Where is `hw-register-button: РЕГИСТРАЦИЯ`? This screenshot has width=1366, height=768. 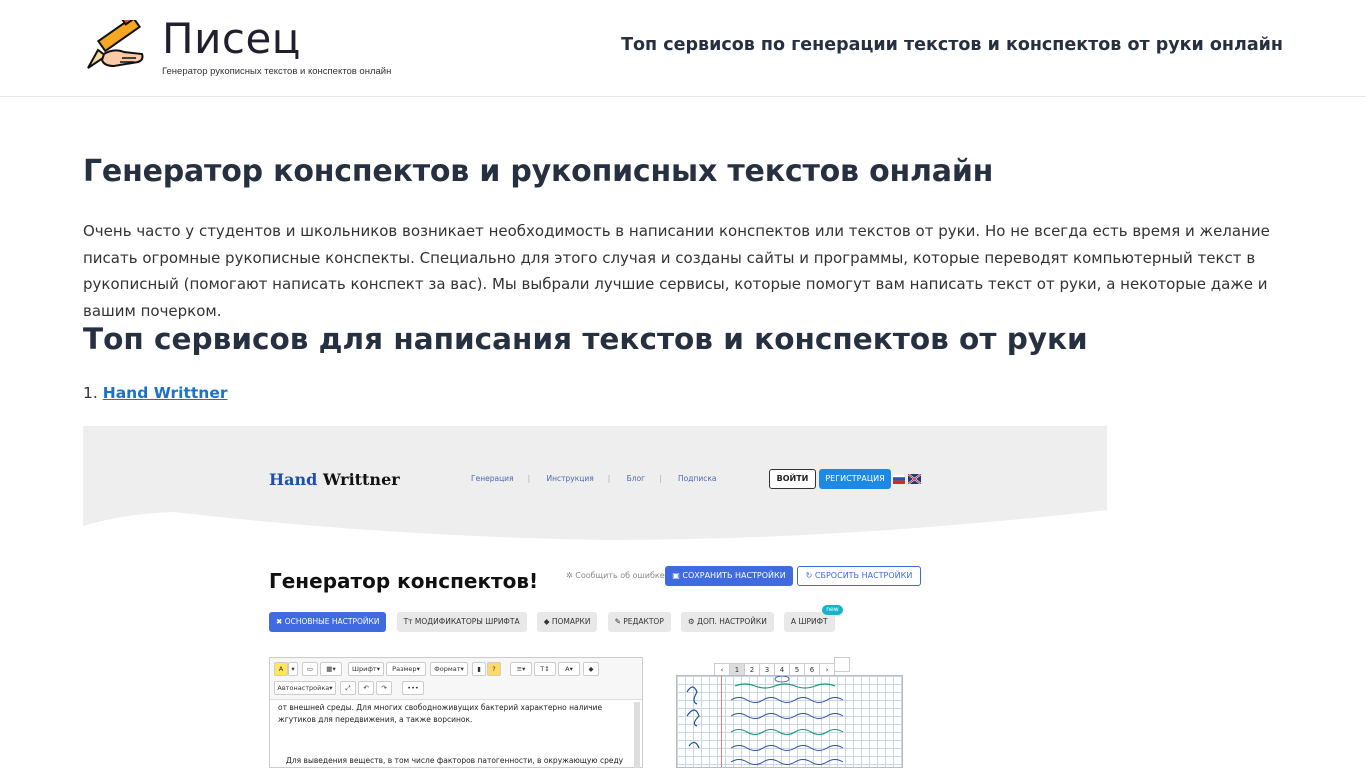
hw-register-button: РЕГИСТРАЦИЯ is located at coordinates (855, 479).